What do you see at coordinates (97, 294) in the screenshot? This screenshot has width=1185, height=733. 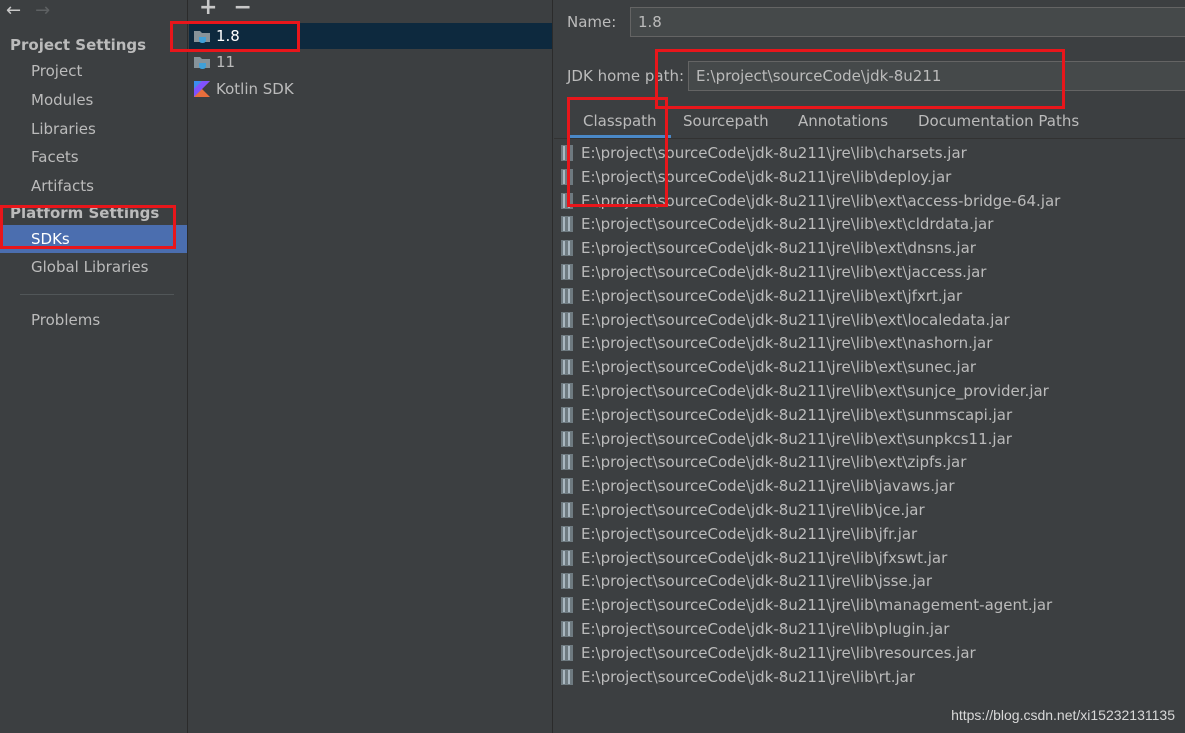 I see `sidebar-divider` at bounding box center [97, 294].